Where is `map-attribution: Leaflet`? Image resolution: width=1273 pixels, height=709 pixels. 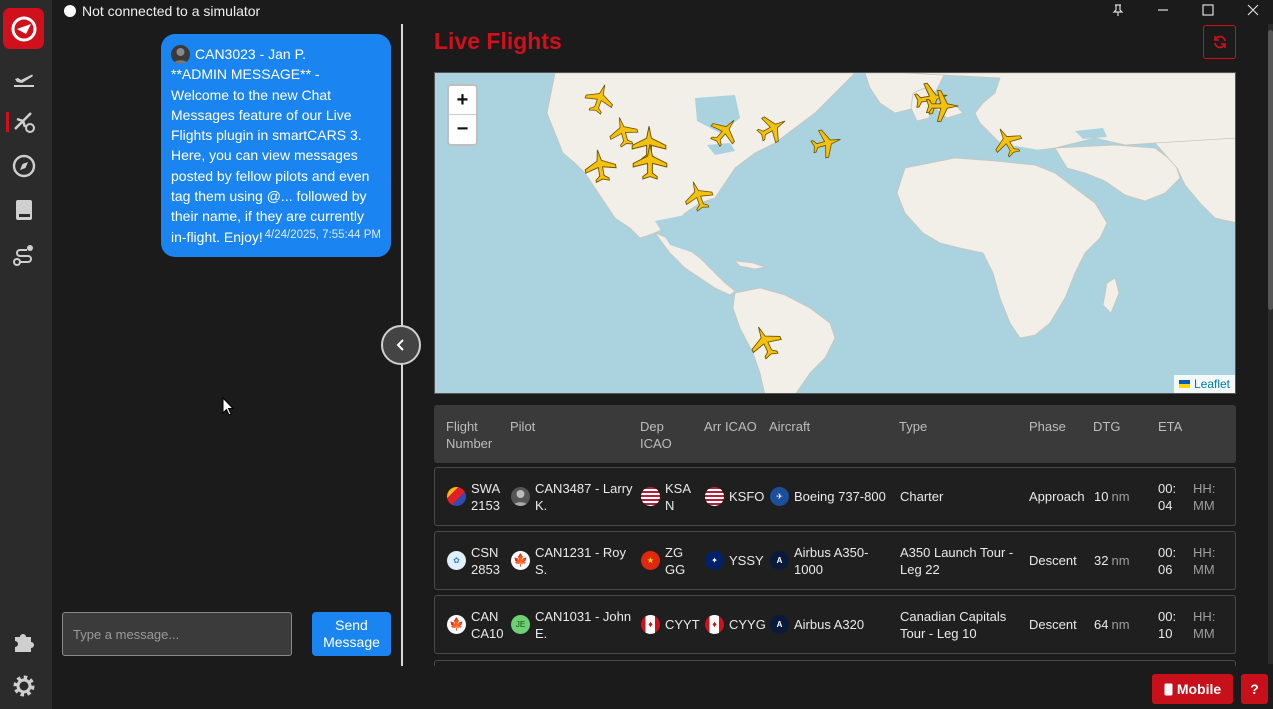 map-attribution: Leaflet is located at coordinates (1204, 384).